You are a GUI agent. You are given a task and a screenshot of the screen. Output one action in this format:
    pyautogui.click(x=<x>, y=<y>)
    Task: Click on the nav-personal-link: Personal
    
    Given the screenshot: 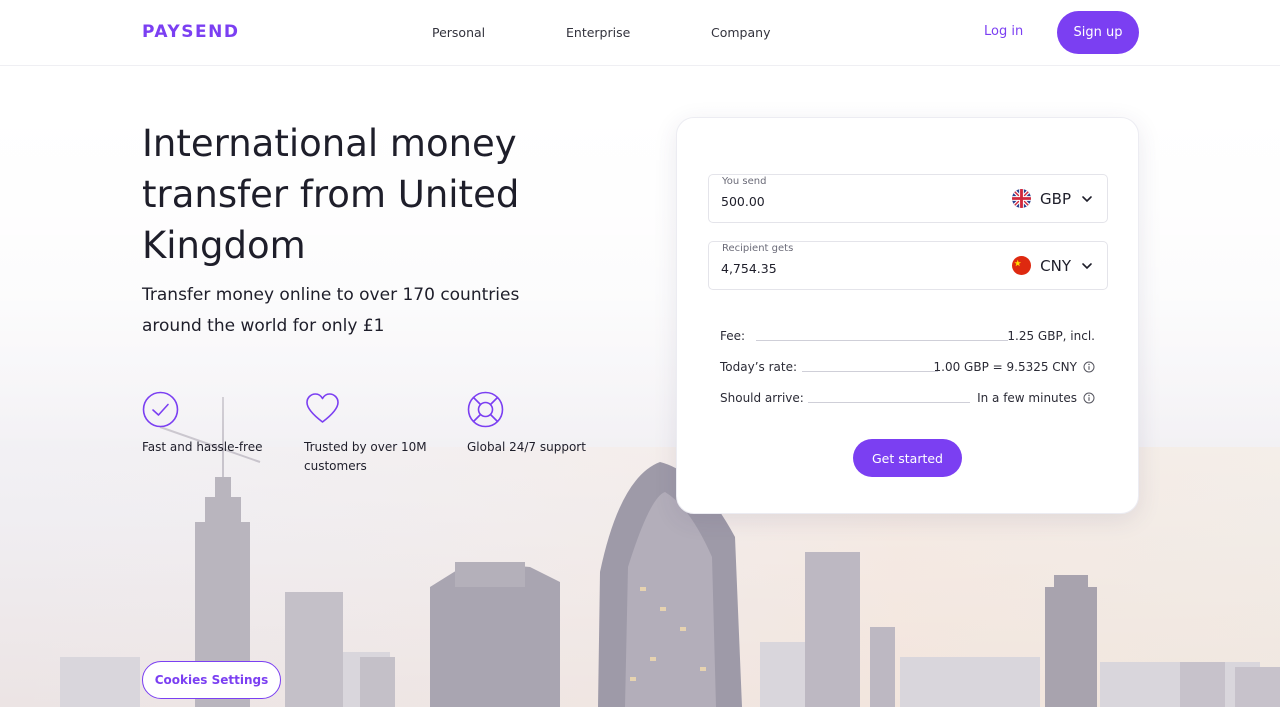 What is the action you would take?
    pyautogui.click(x=458, y=32)
    